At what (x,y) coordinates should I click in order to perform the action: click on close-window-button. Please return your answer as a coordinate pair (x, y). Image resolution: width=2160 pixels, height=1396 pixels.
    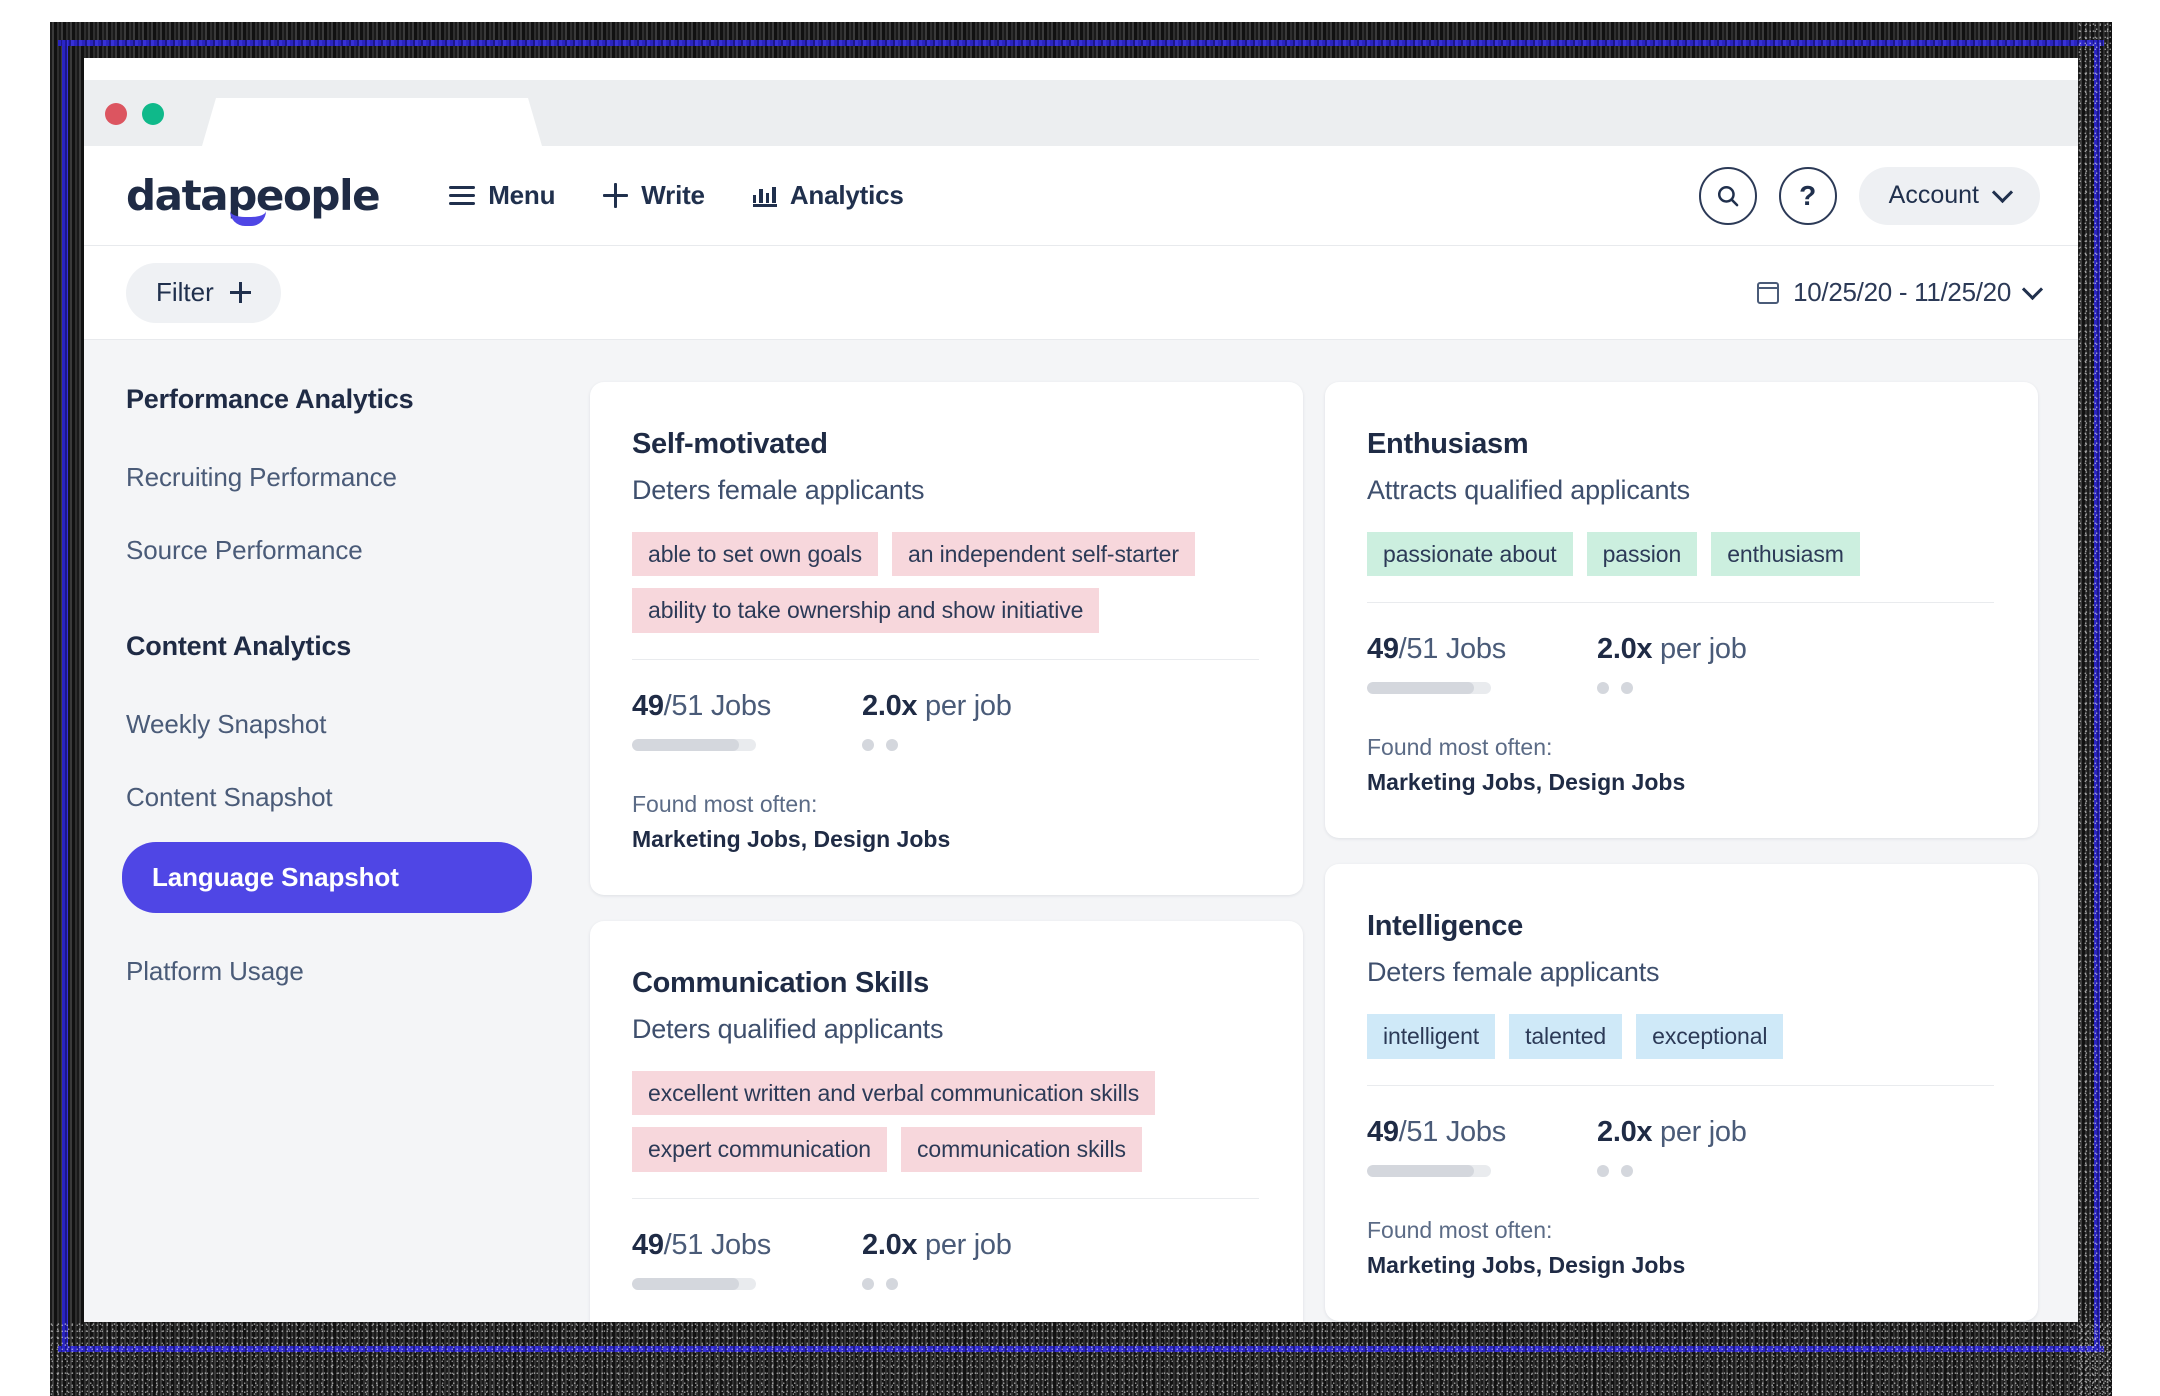
    Looking at the image, I should click on (116, 114).